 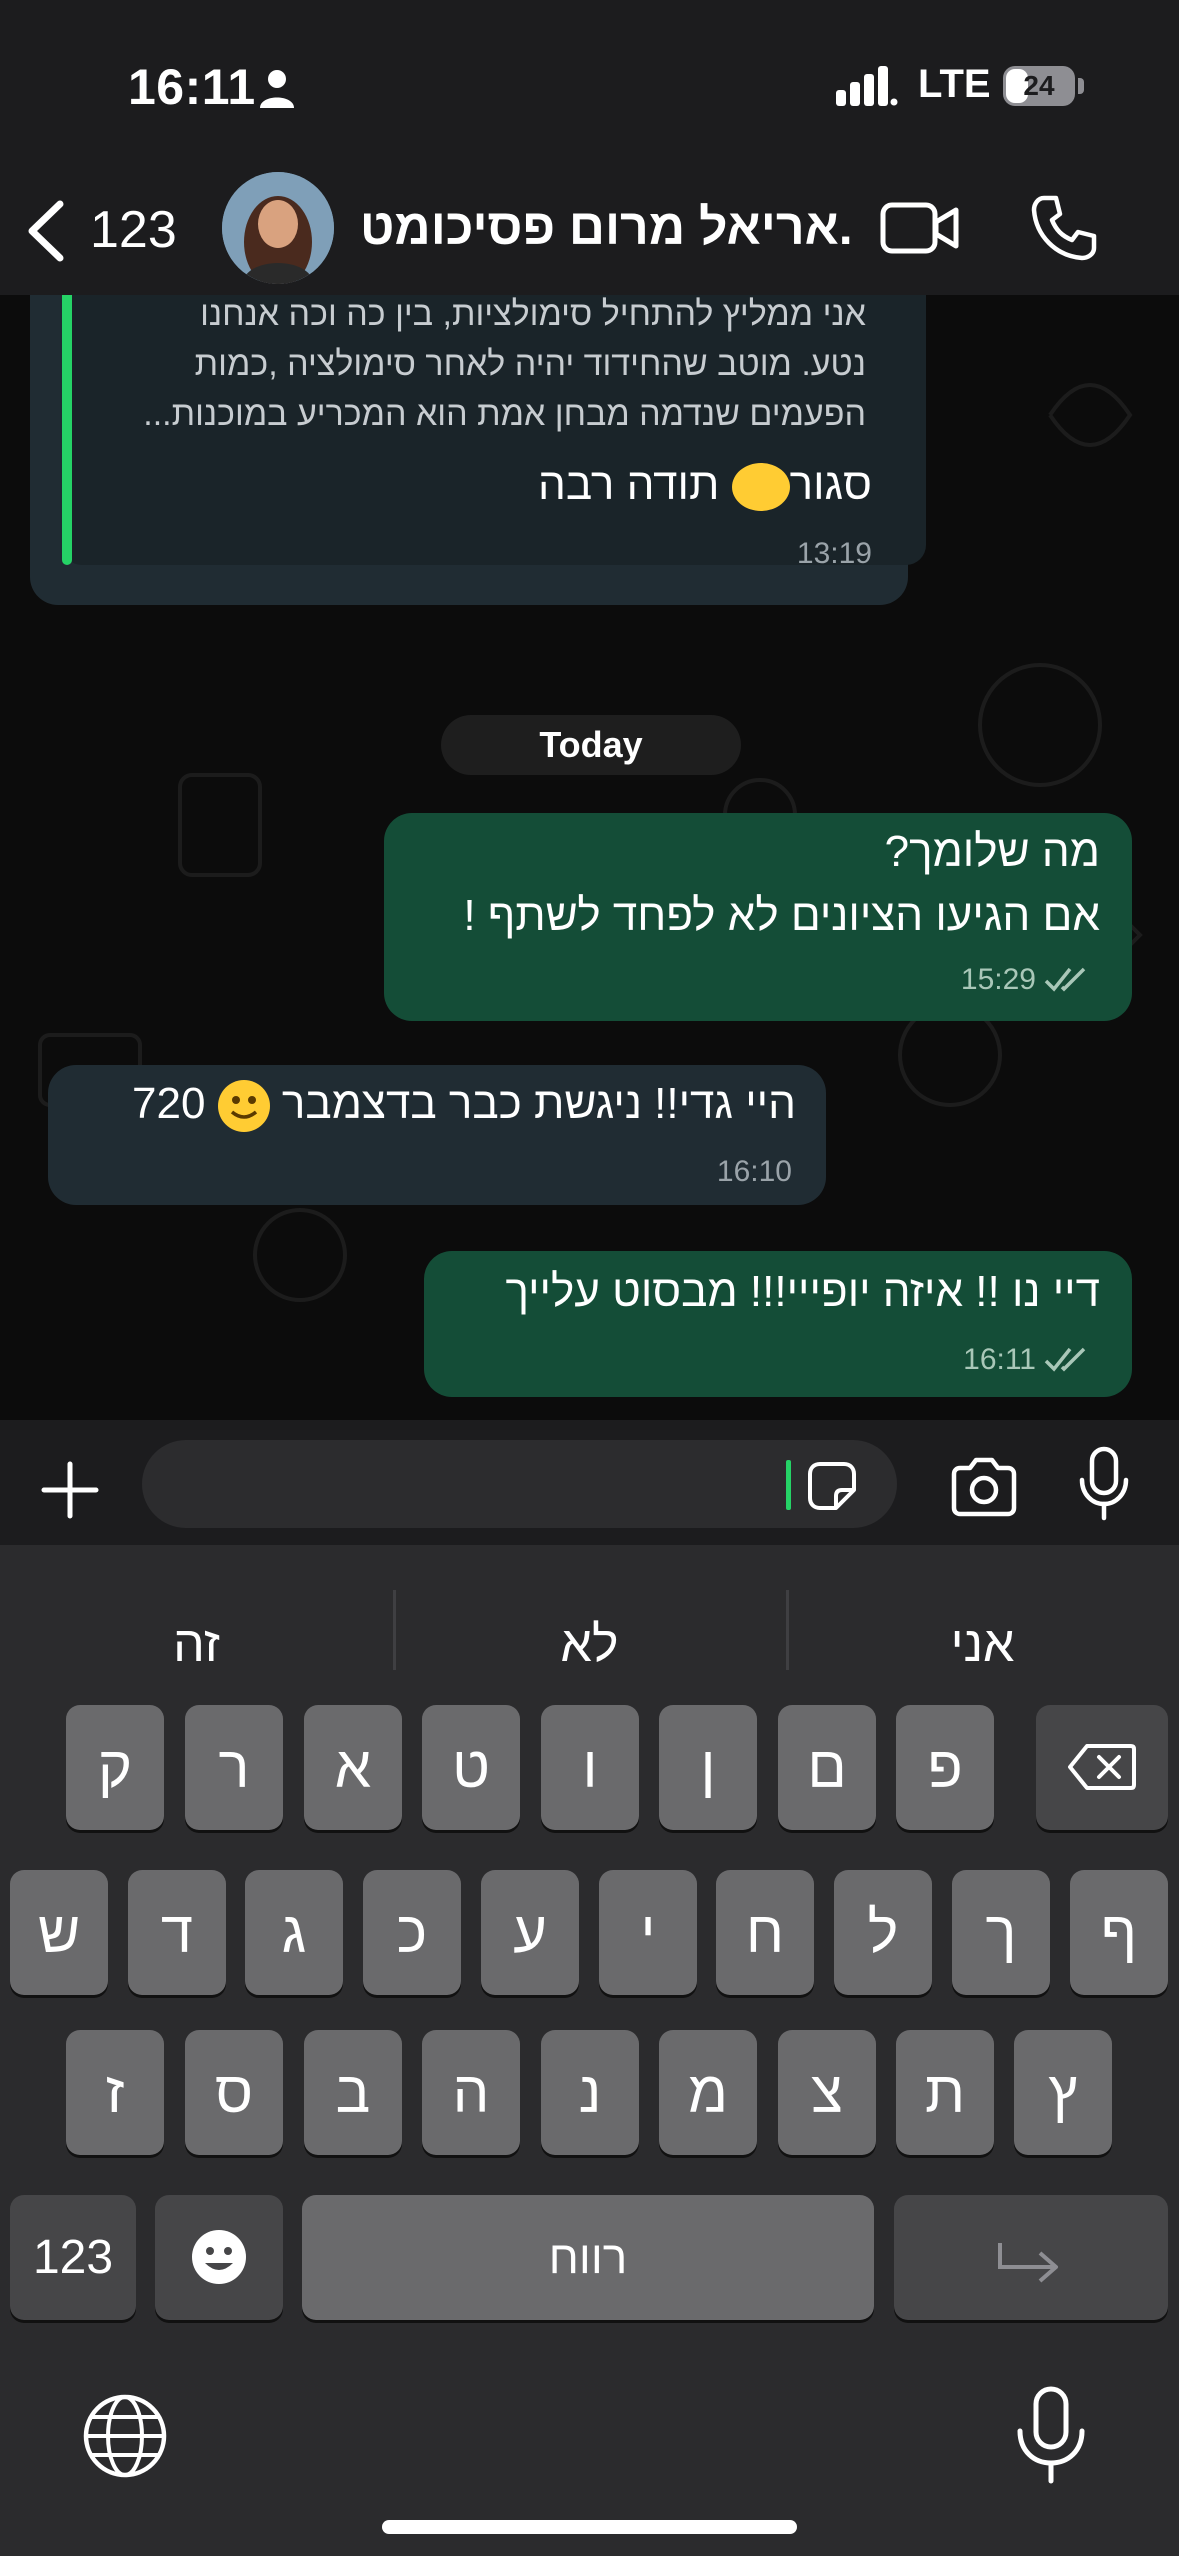 I want to click on key: ן, so click(x=708, y=1767).